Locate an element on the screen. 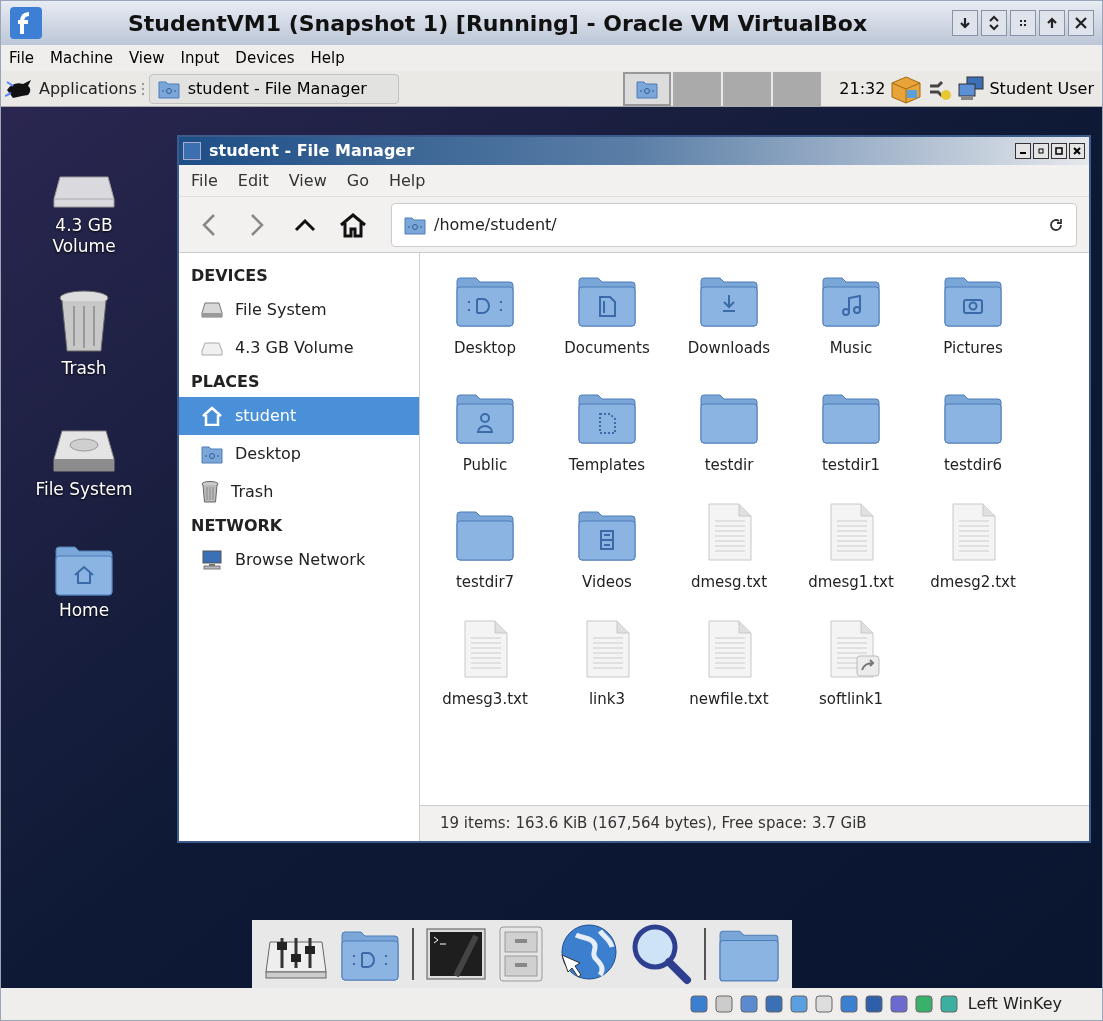 The height and width of the screenshot is (1021, 1103). file-name: softlink1 is located at coordinates (851, 699).